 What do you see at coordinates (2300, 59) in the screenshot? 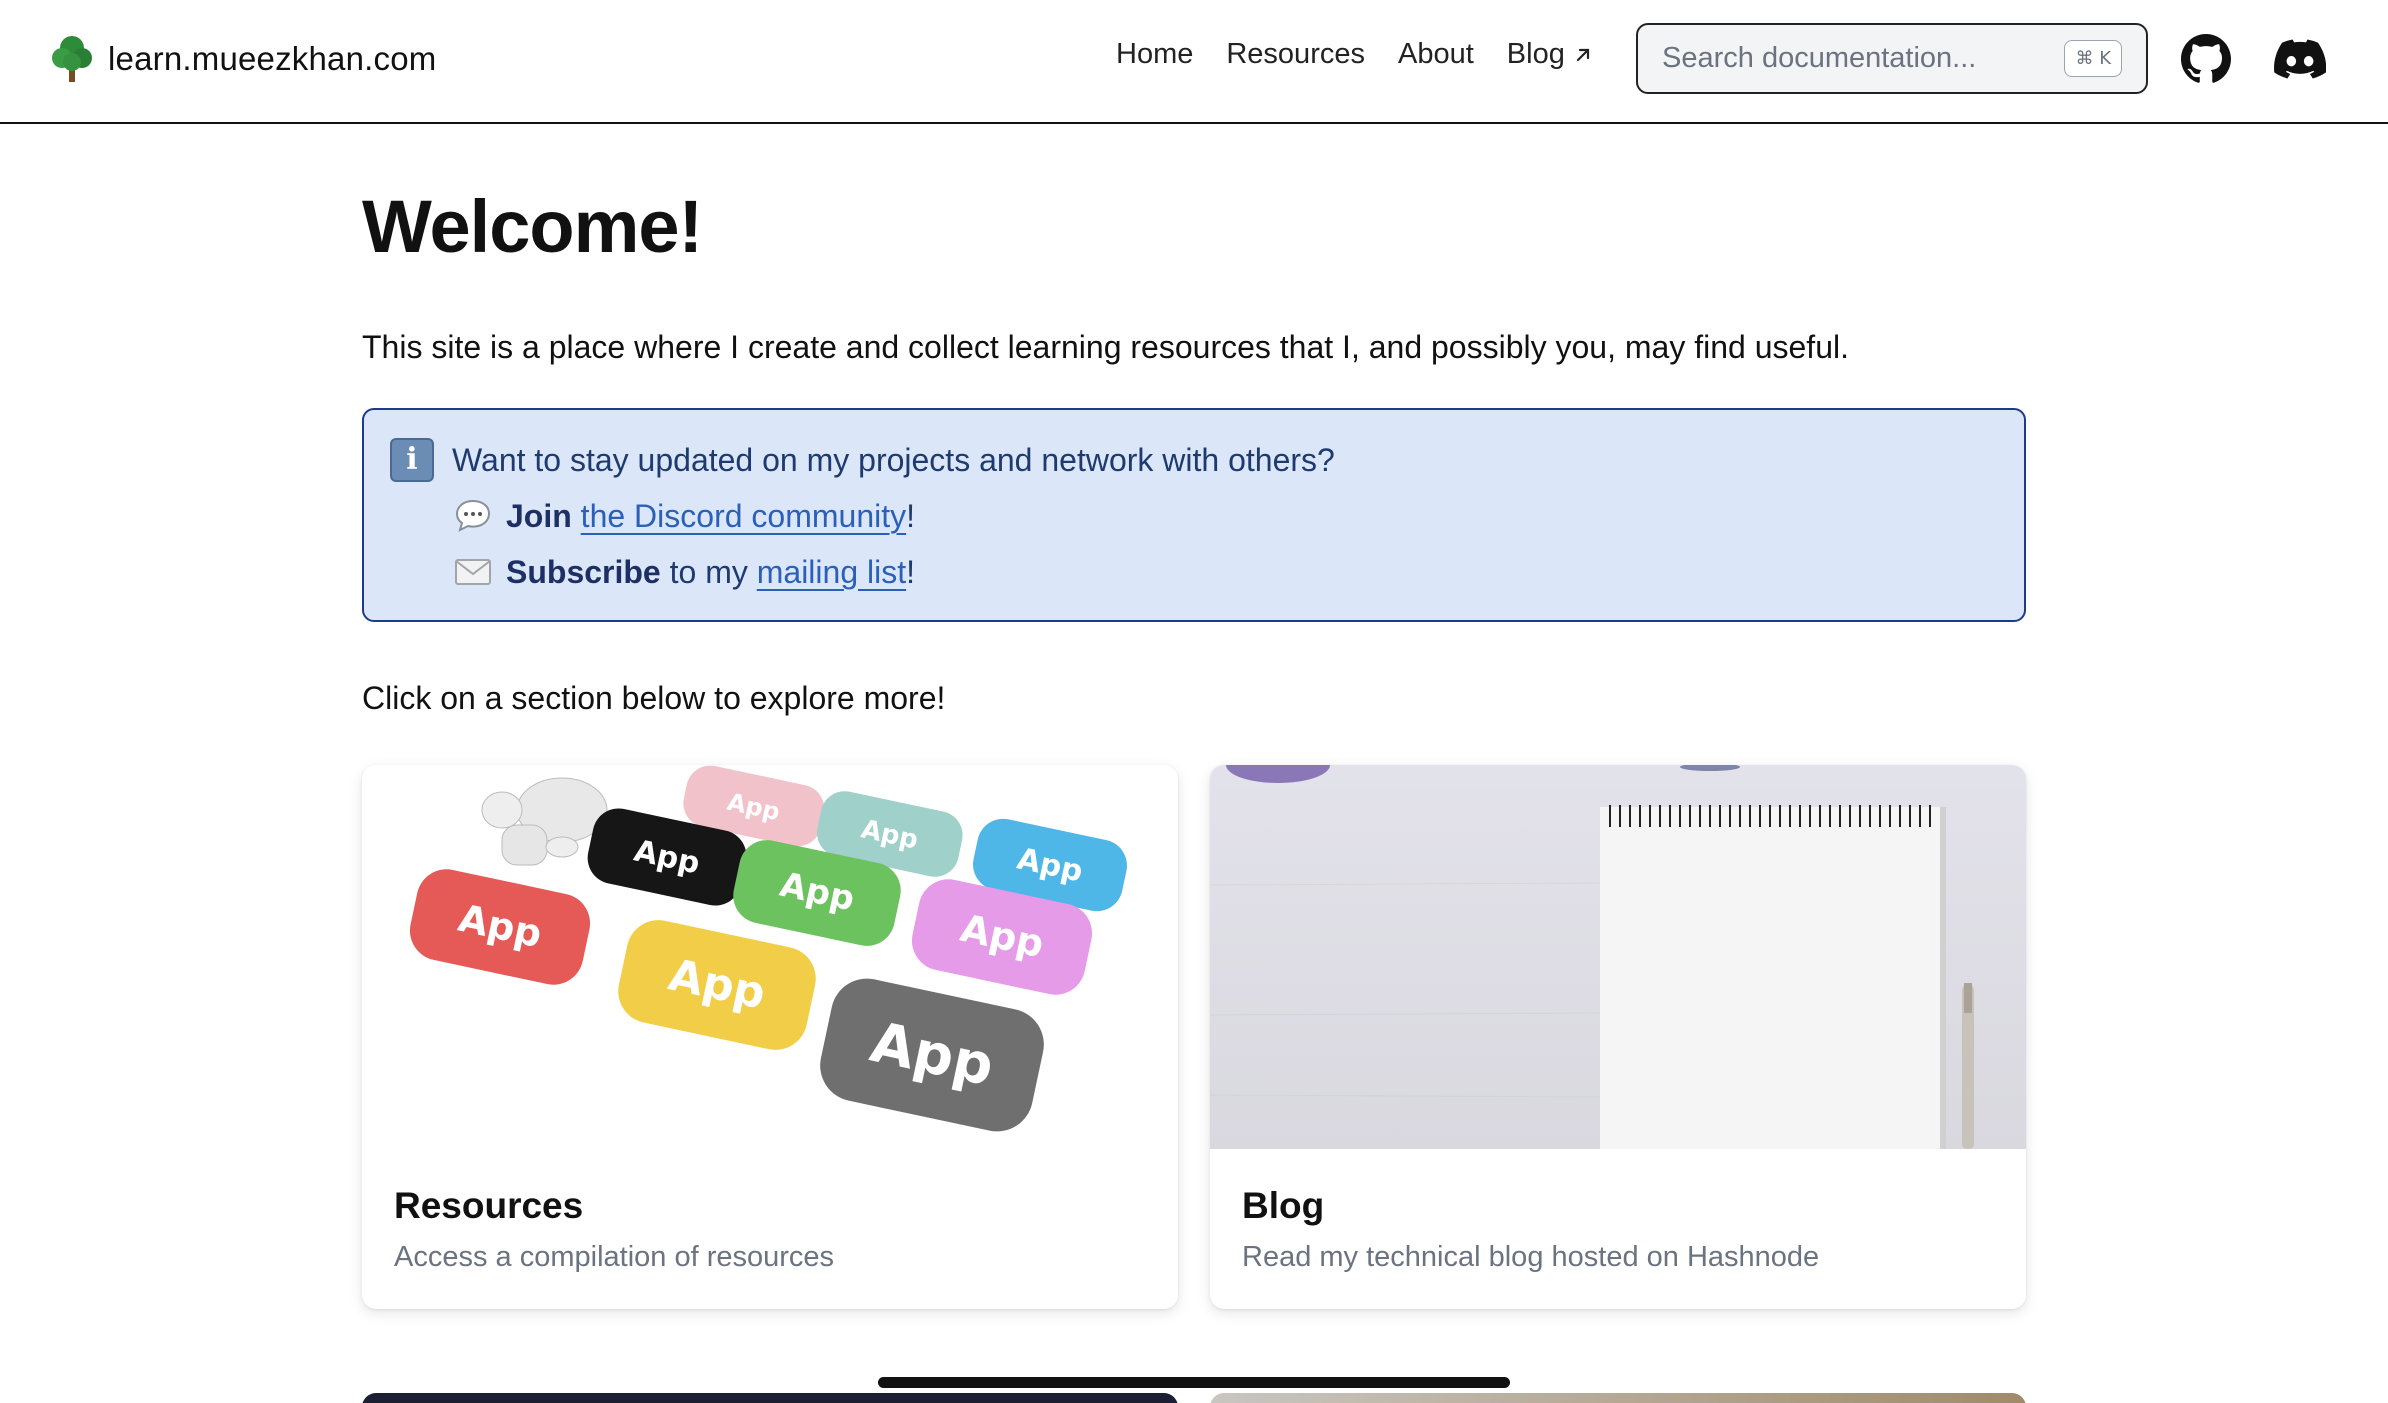
I see `discord-icon` at bounding box center [2300, 59].